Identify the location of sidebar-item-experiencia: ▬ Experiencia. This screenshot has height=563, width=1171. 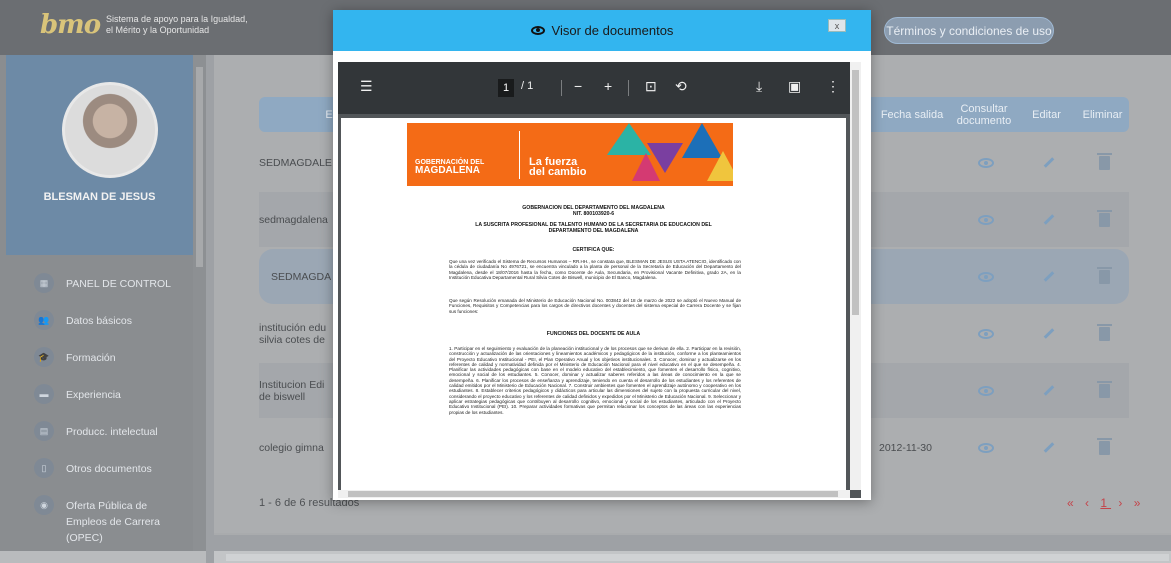
(99, 396).